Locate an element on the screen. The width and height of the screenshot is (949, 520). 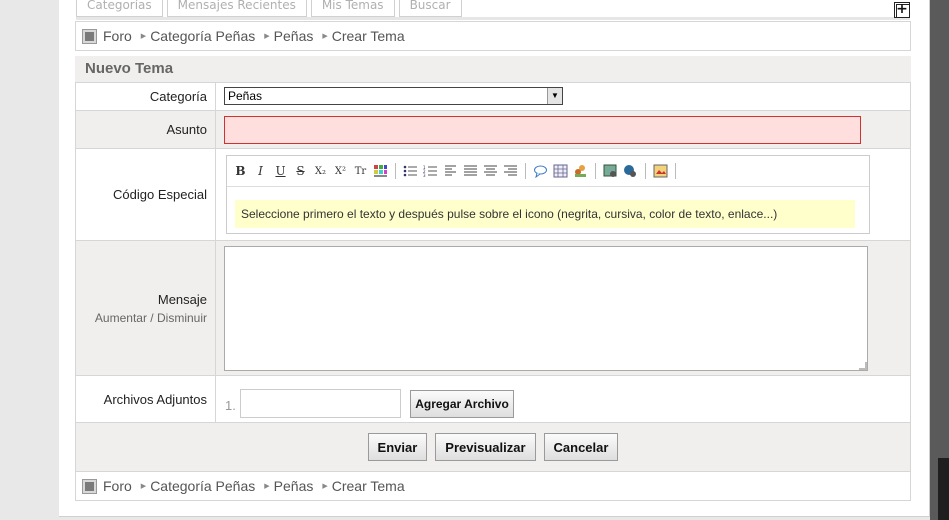
section-title: Nuevo Tema is located at coordinates (493, 69).